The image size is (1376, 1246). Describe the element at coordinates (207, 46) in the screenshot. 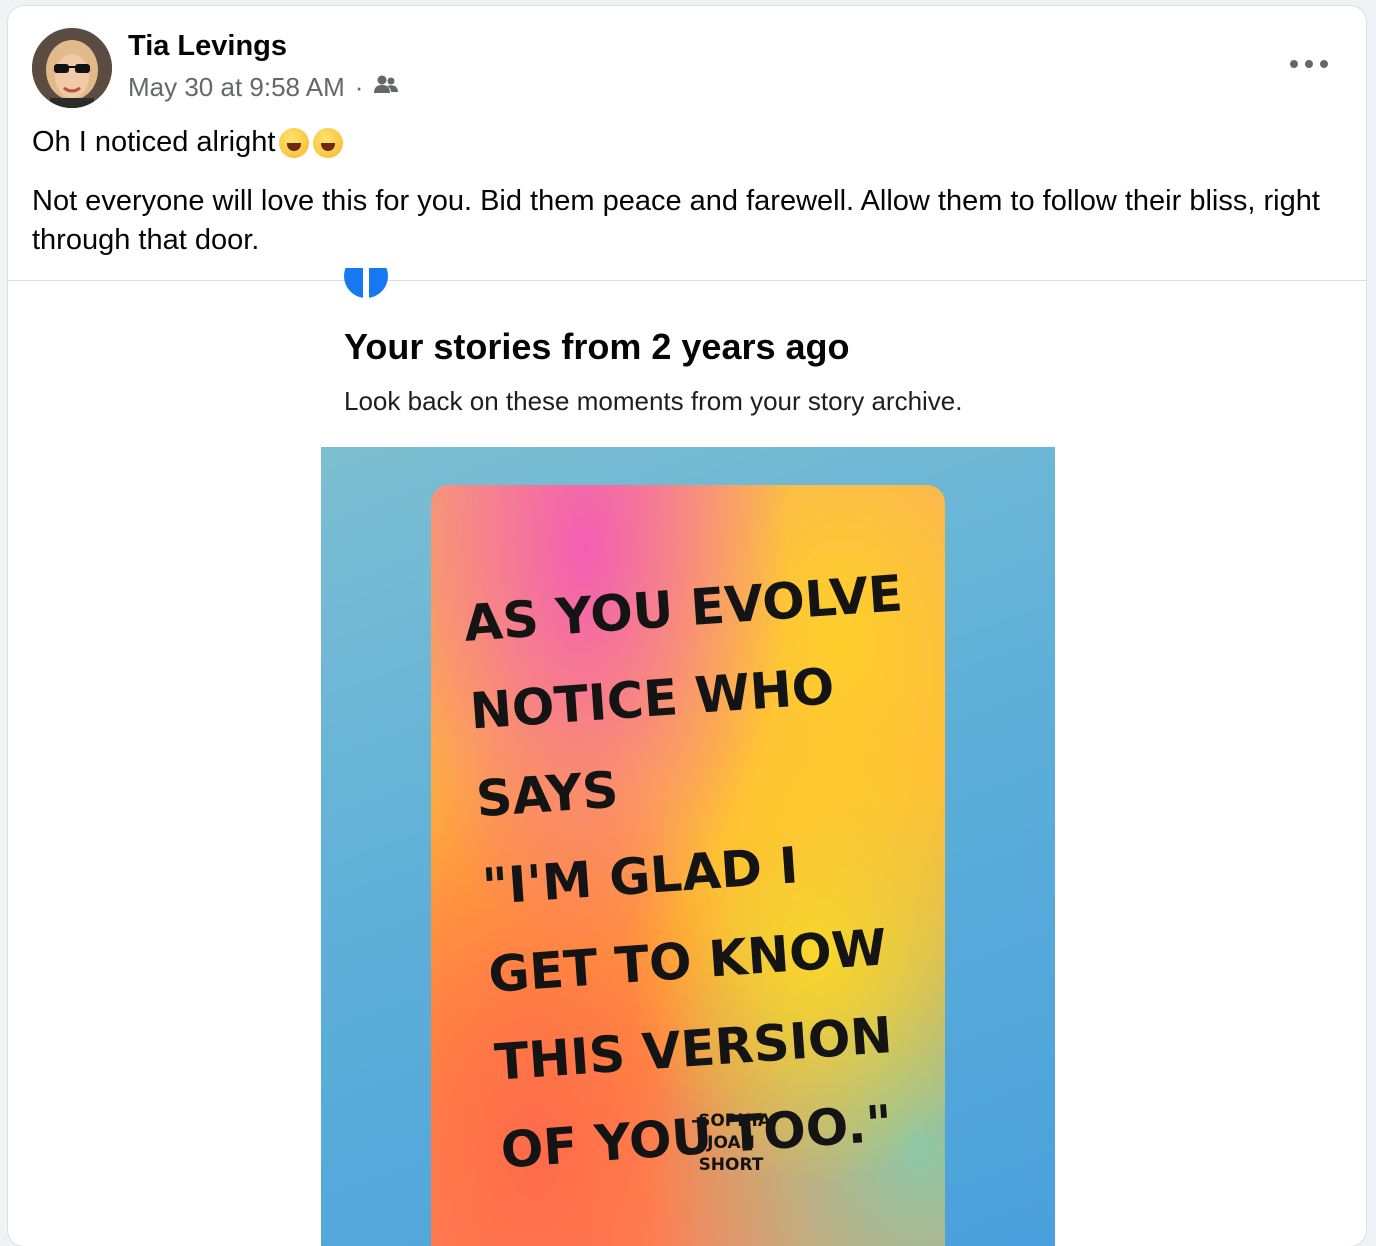

I see `author-name: Tia Levings` at that location.